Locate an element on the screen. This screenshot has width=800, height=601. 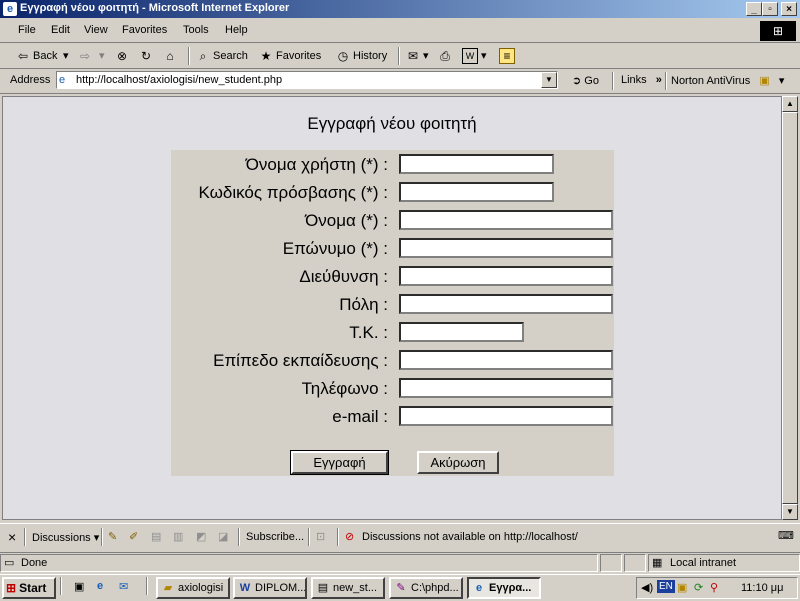
outlook-express-icon: ✉ is located at coordinates (123, 586).